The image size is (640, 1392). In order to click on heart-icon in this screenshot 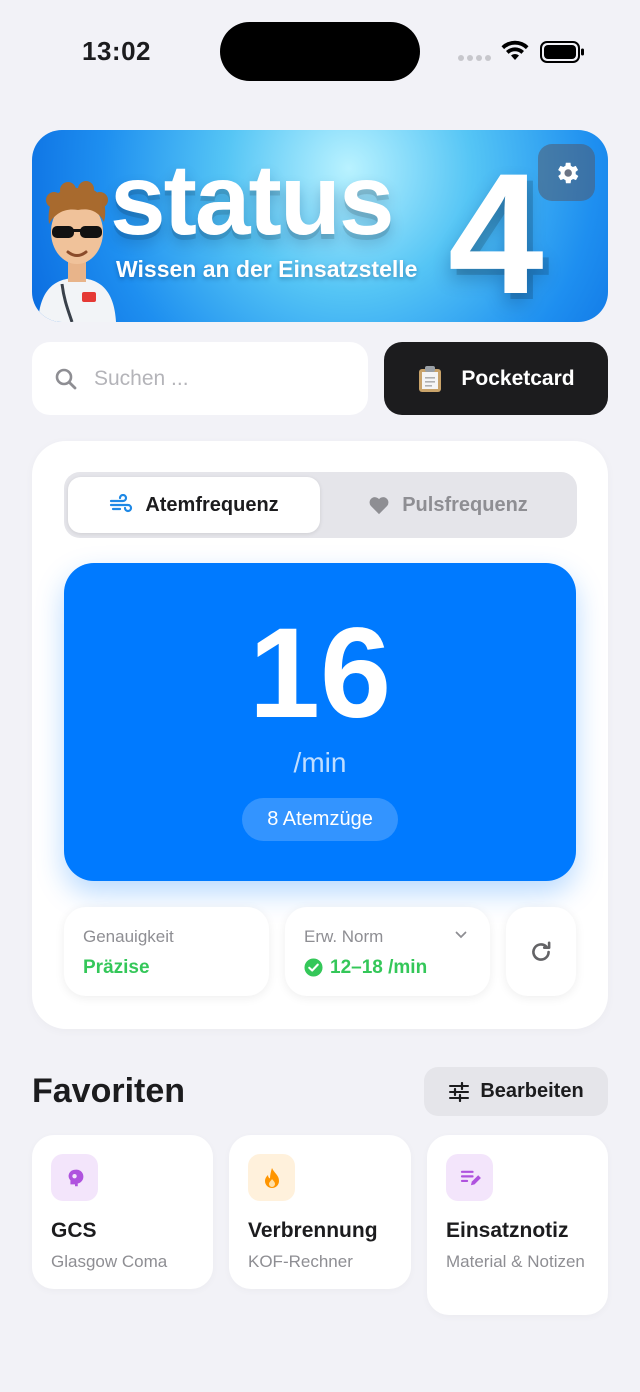, I will do `click(379, 506)`.